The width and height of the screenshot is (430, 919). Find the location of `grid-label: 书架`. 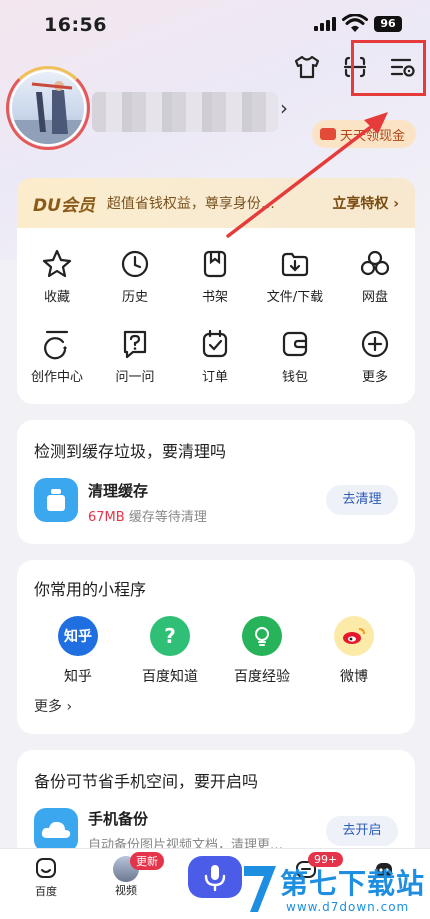

grid-label: 书架 is located at coordinates (214, 297).